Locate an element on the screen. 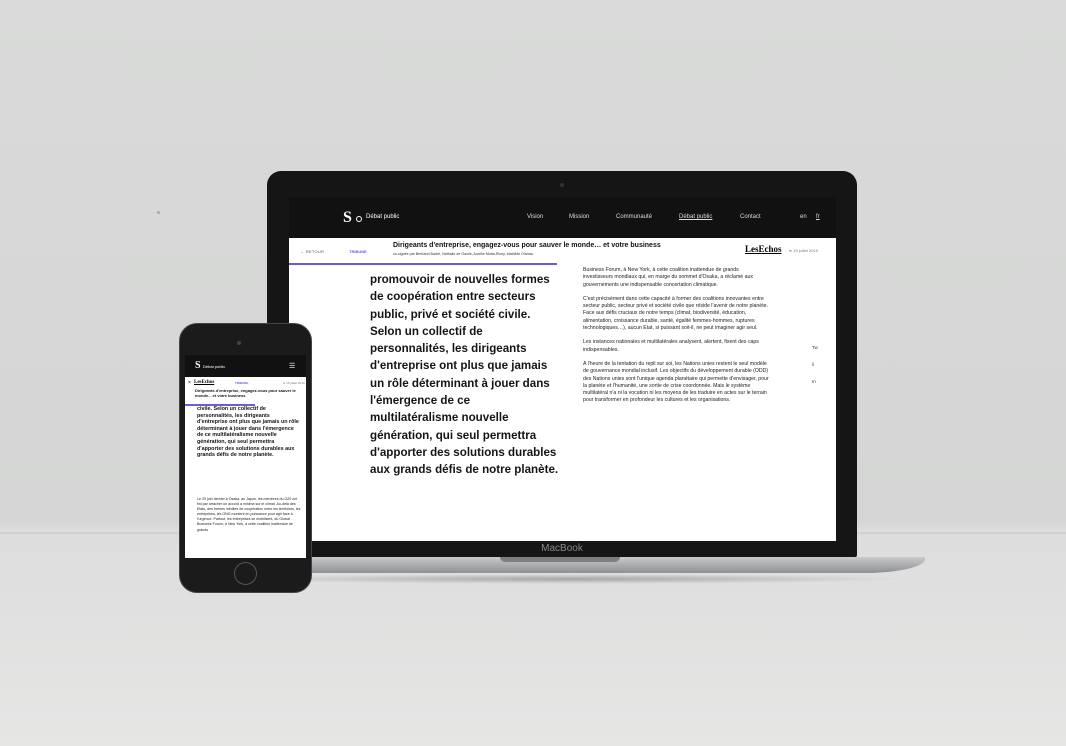  site-section-label: Débat public is located at coordinates (382, 217).